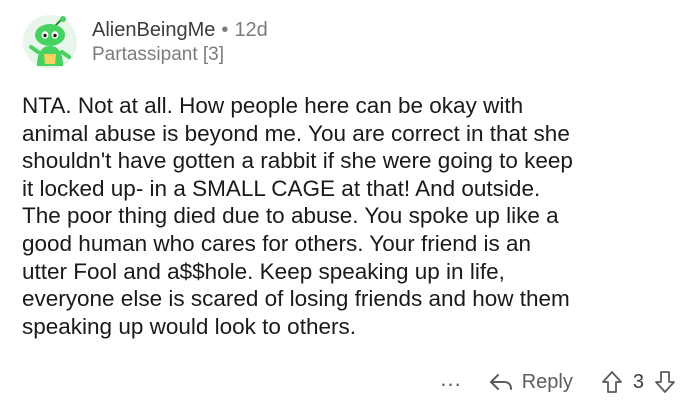 The width and height of the screenshot is (700, 413). I want to click on comment-header: AlienBeingMe • 12d Partassipant [3], so click(145, 42).